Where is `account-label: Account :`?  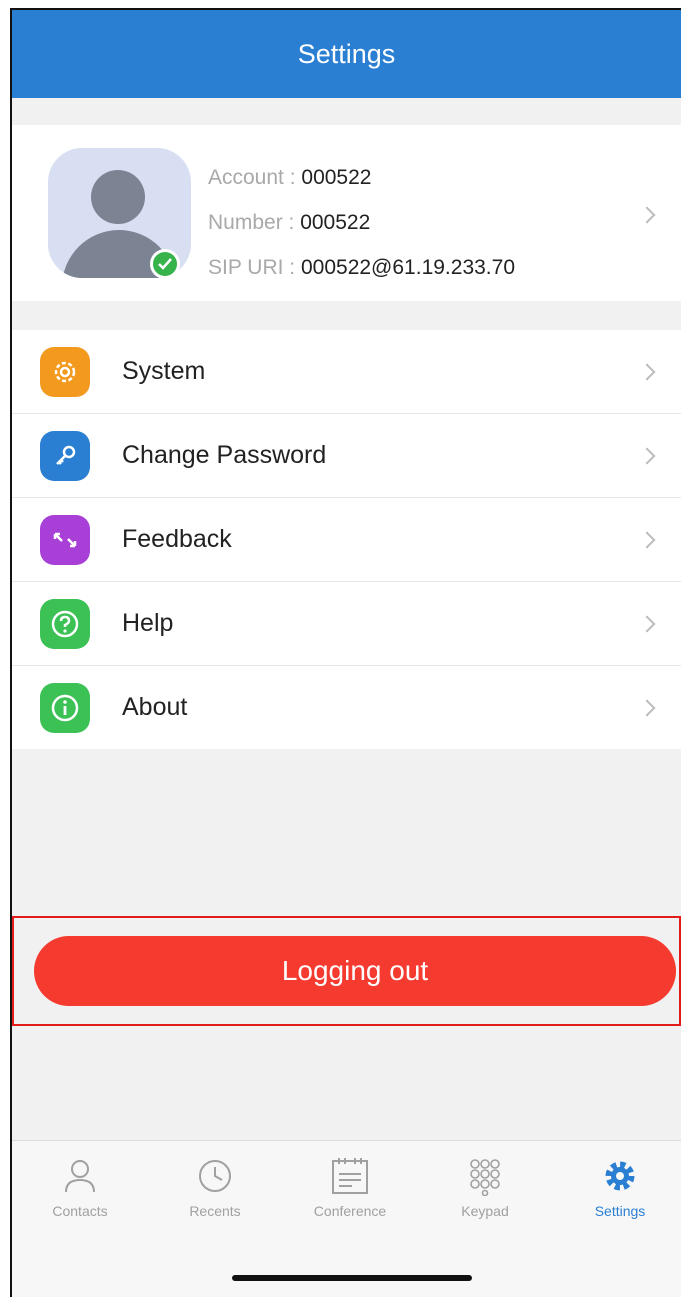 account-label: Account : is located at coordinates (255, 177).